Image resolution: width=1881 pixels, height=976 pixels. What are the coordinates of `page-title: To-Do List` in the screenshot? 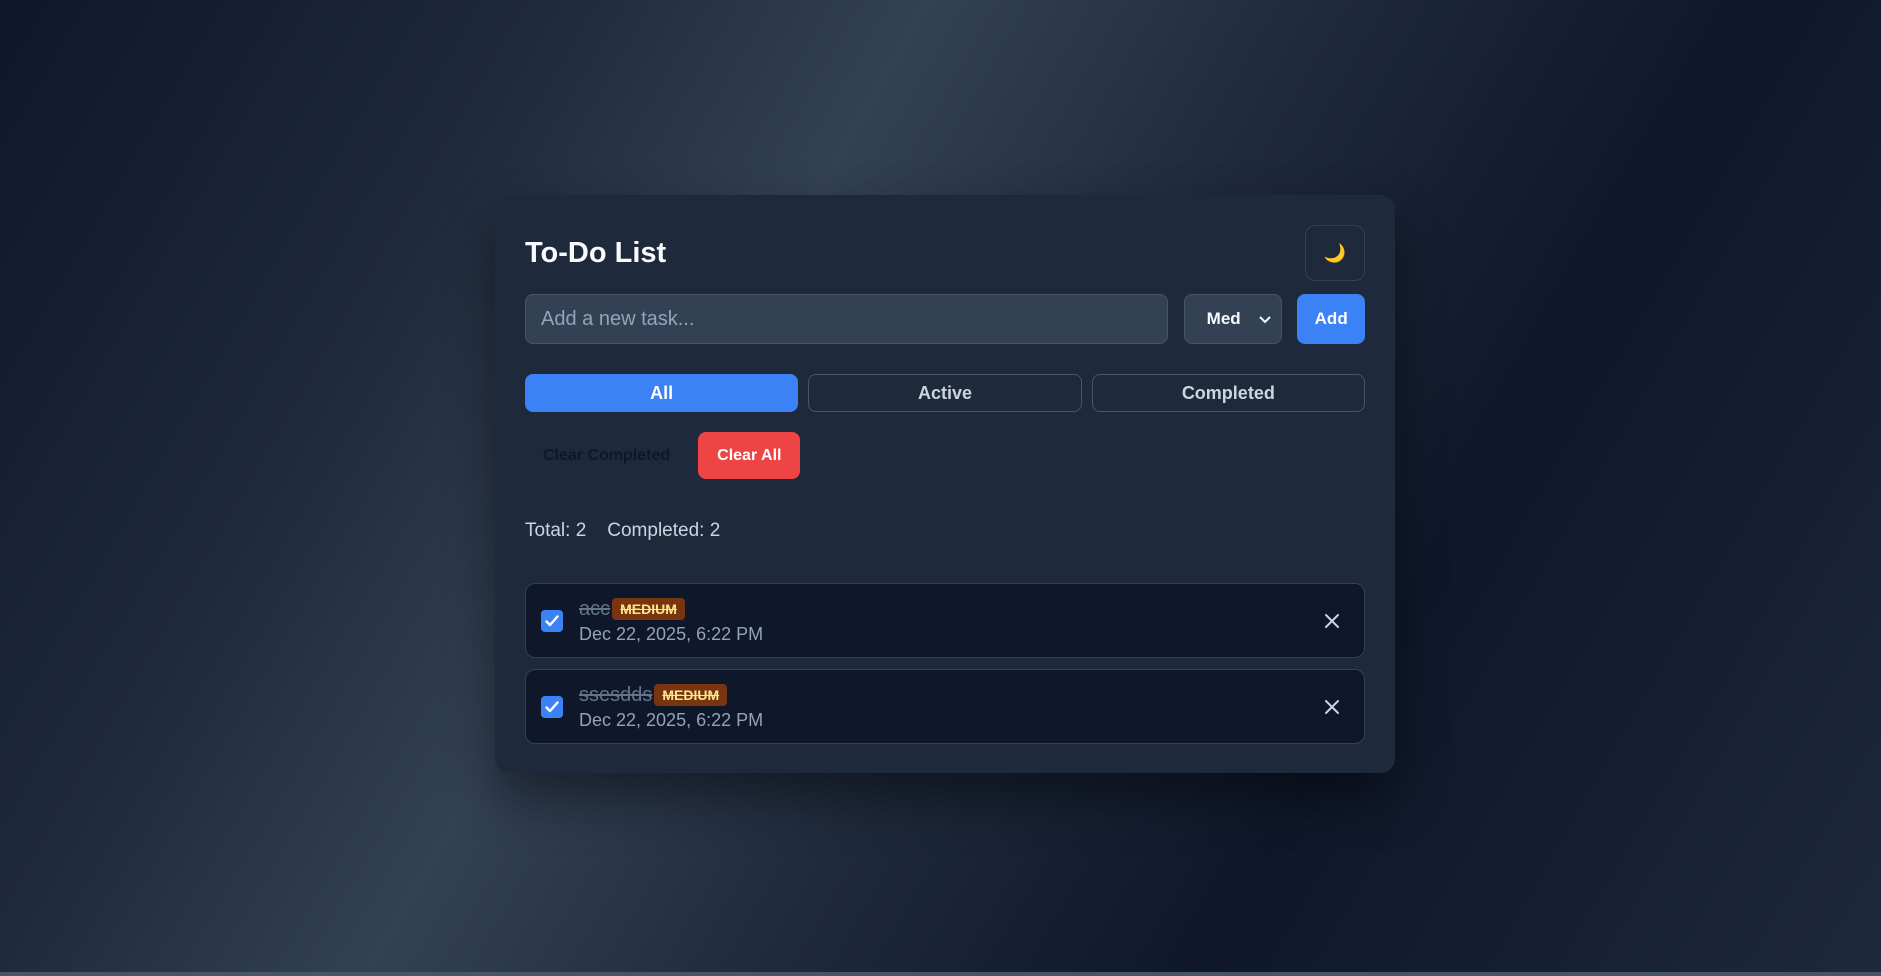 It's located at (596, 252).